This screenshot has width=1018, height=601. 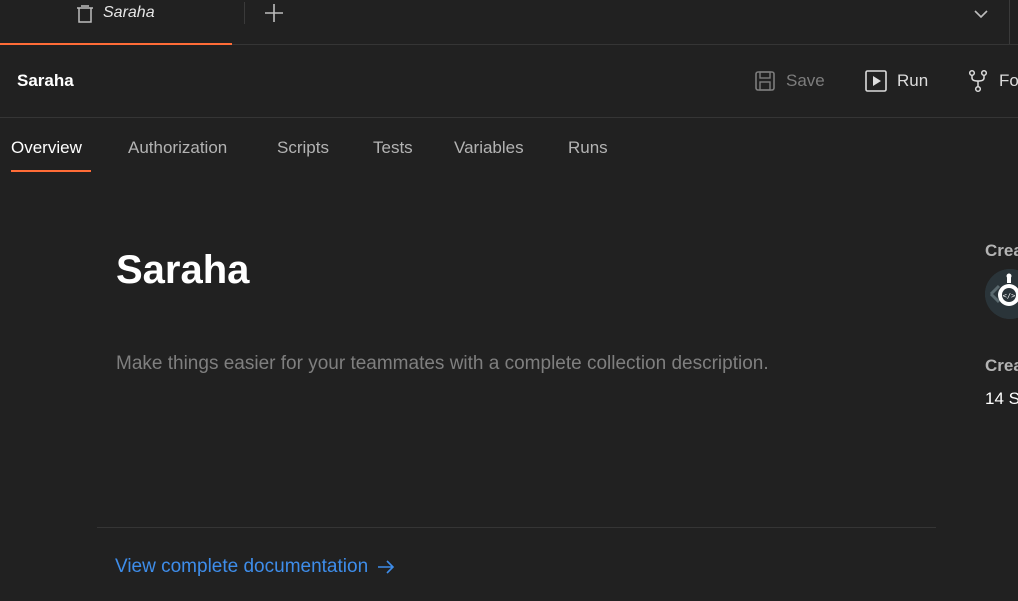 What do you see at coordinates (274, 13) in the screenshot?
I see `plus-icon` at bounding box center [274, 13].